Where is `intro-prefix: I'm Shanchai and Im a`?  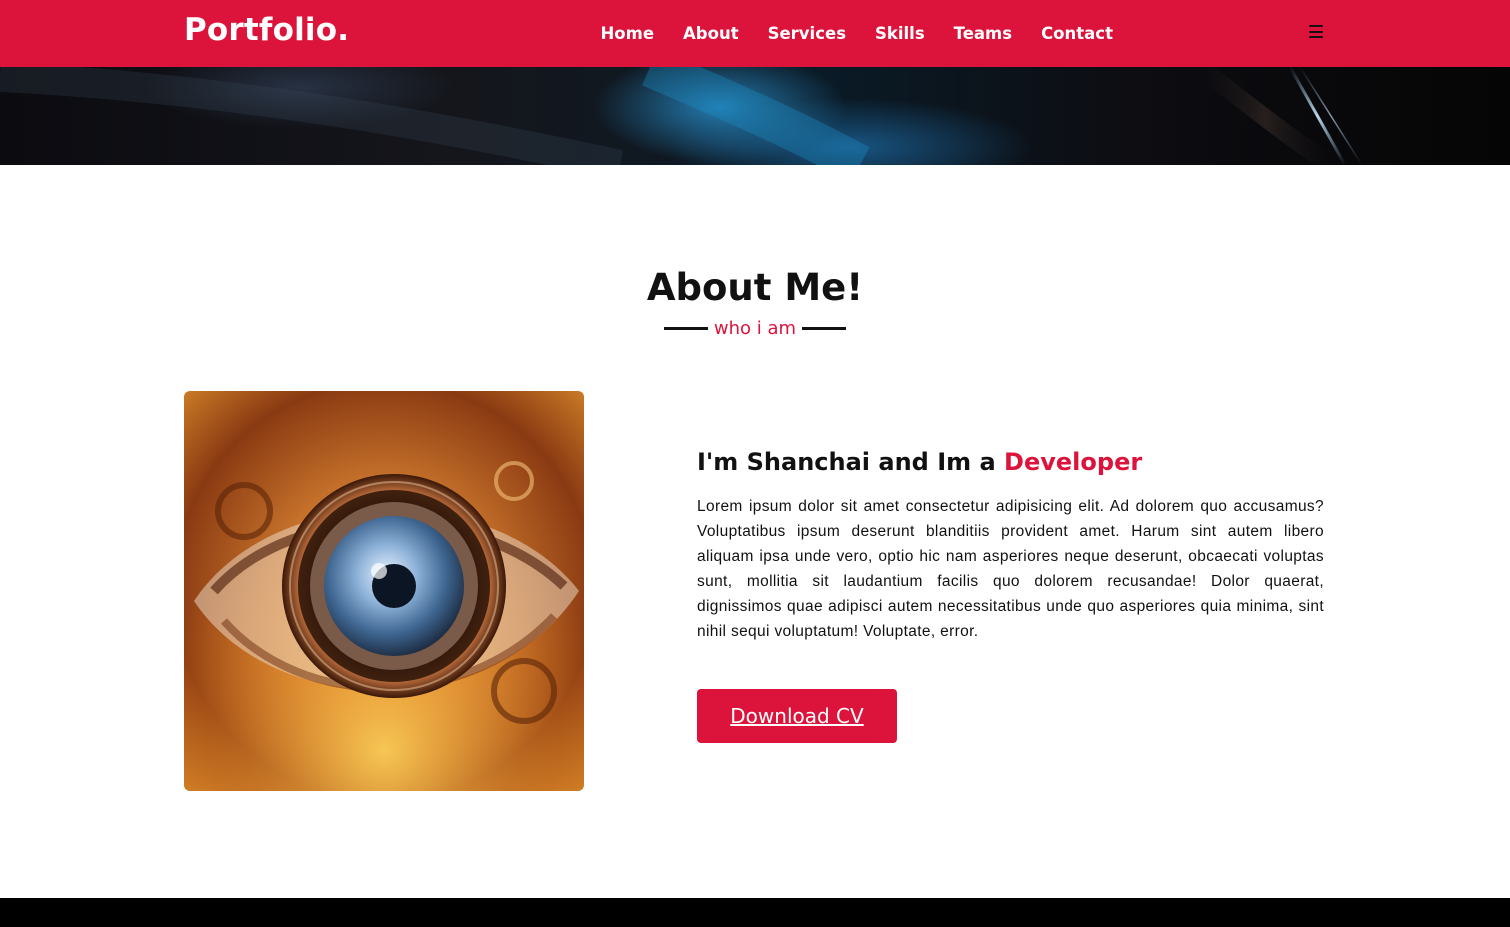
intro-prefix: I'm Shanchai and Im a is located at coordinates (851, 462).